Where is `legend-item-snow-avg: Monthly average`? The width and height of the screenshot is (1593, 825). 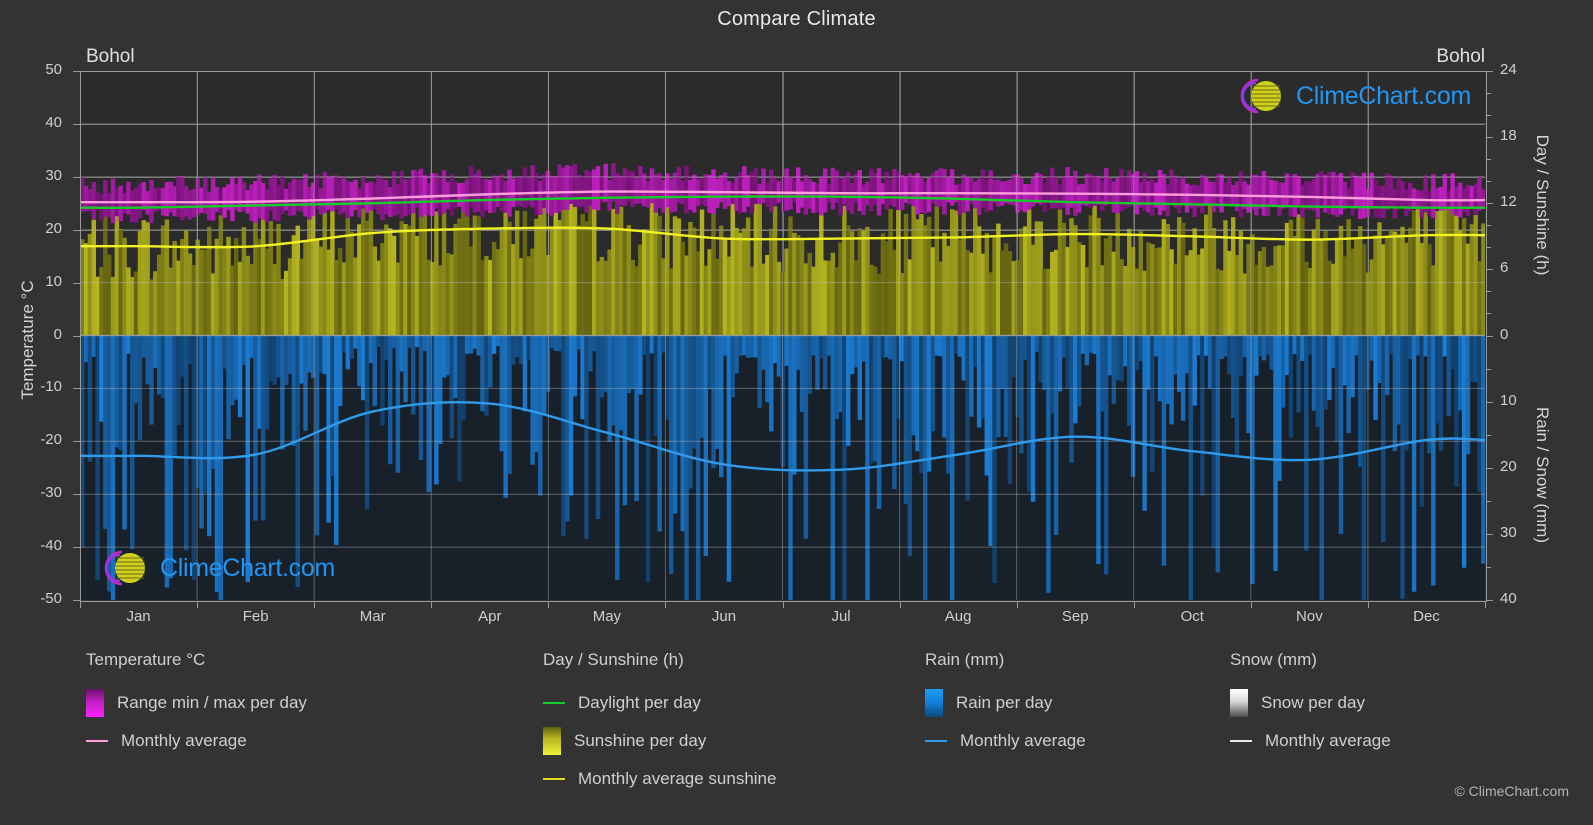 legend-item-snow-avg: Monthly average is located at coordinates (1310, 741).